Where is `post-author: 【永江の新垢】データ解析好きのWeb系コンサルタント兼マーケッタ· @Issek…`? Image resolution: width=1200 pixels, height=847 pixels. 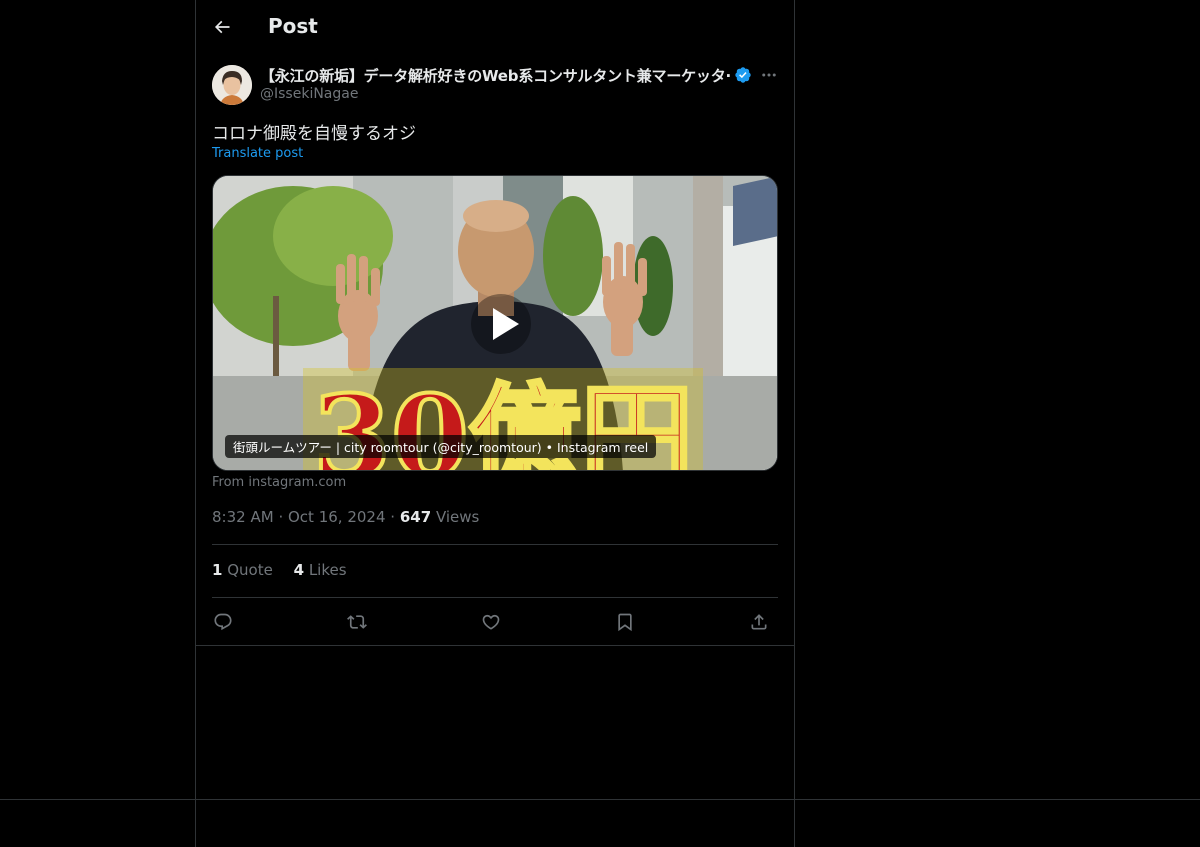
post-author: 【永江の新垢】データ解析好きのWeb系コンサルタント兼マーケッタ· @Issek… is located at coordinates (495, 86).